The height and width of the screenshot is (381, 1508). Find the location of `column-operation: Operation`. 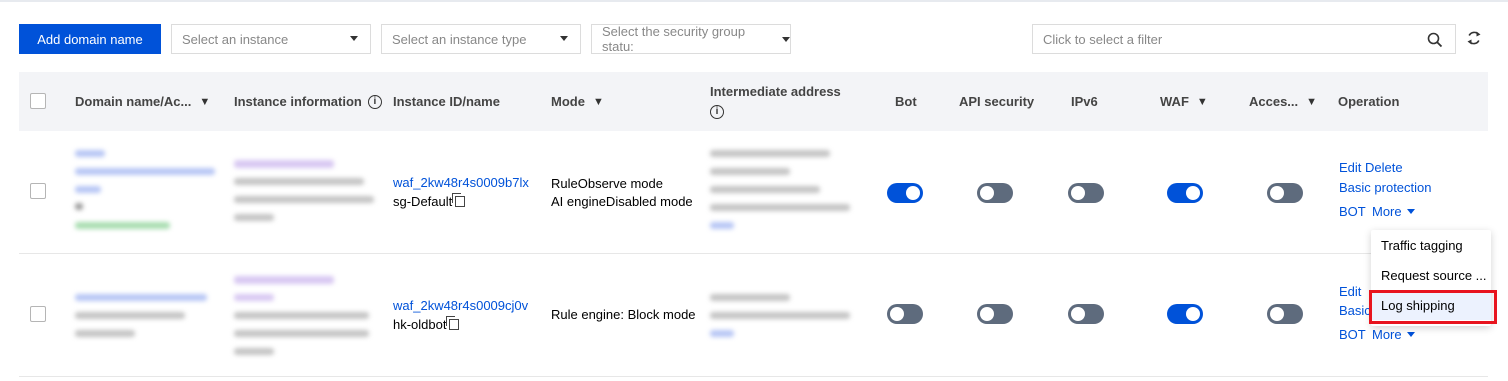

column-operation: Operation is located at coordinates (1369, 101).